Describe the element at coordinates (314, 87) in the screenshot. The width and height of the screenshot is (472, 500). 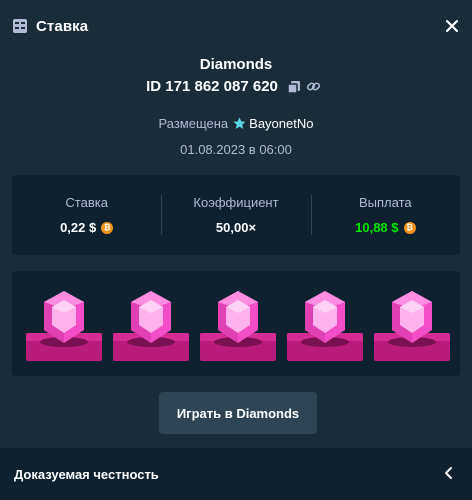
I see `link-icon` at that location.